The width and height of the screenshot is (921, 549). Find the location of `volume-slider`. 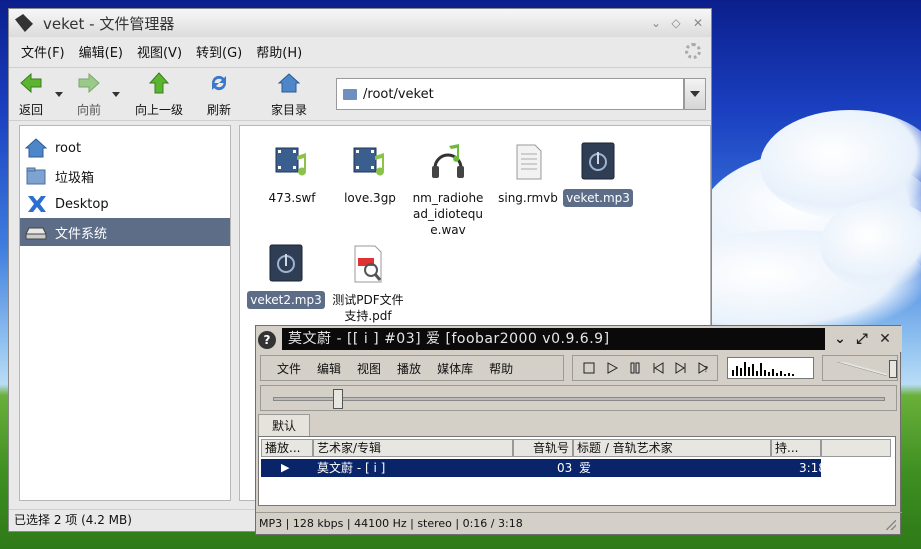

volume-slider is located at coordinates (860, 368).